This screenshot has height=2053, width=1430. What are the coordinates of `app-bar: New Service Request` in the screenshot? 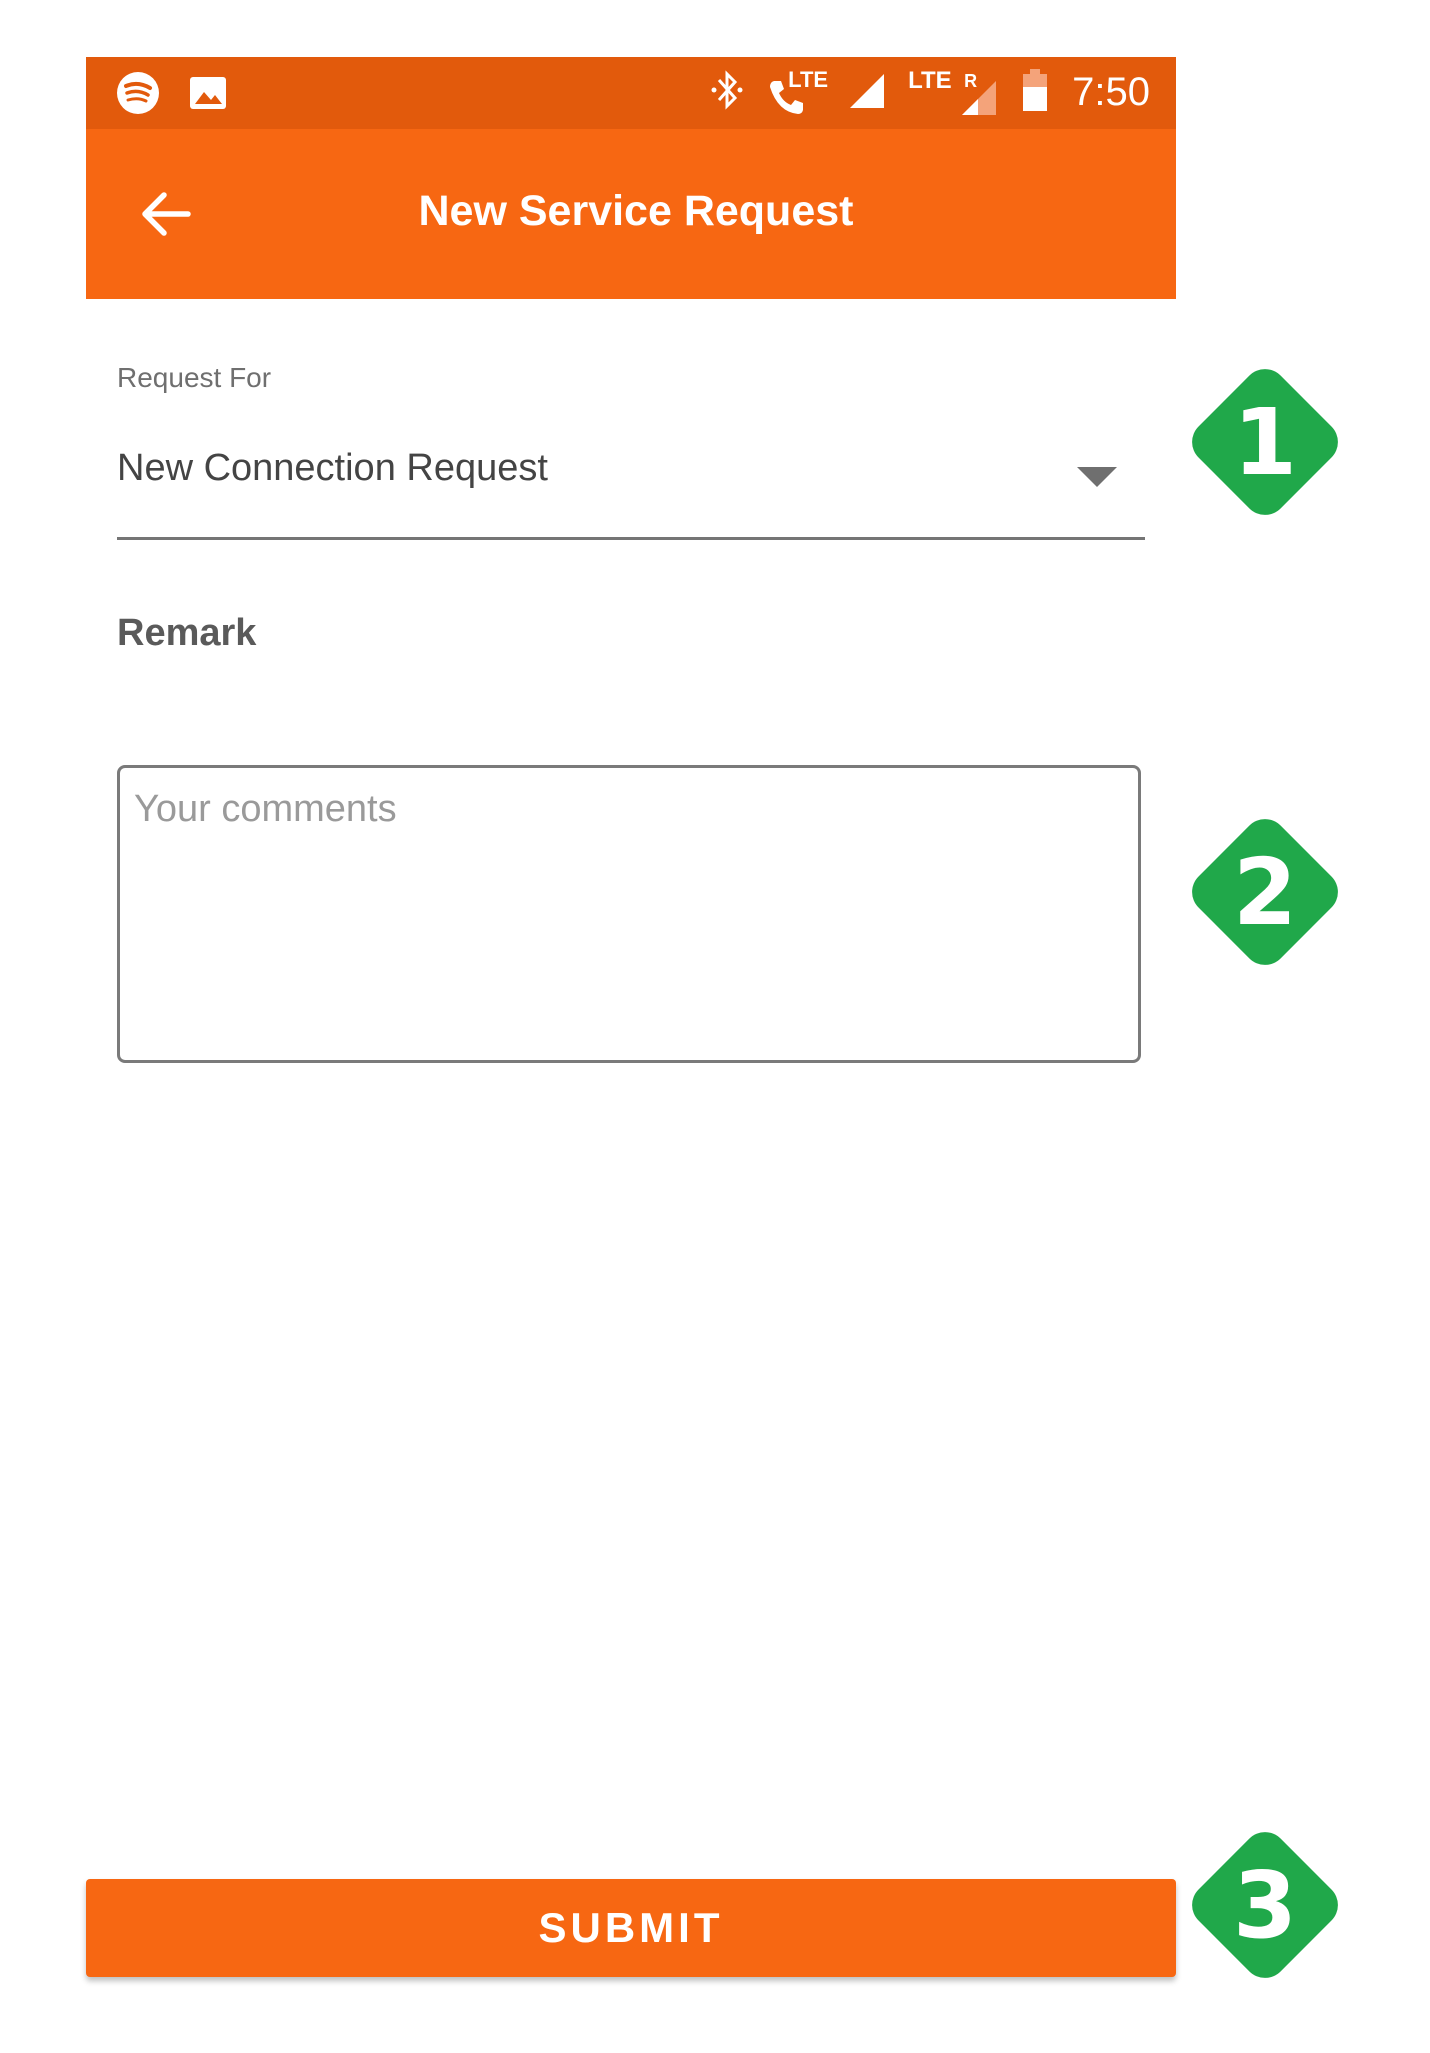 It's located at (631, 214).